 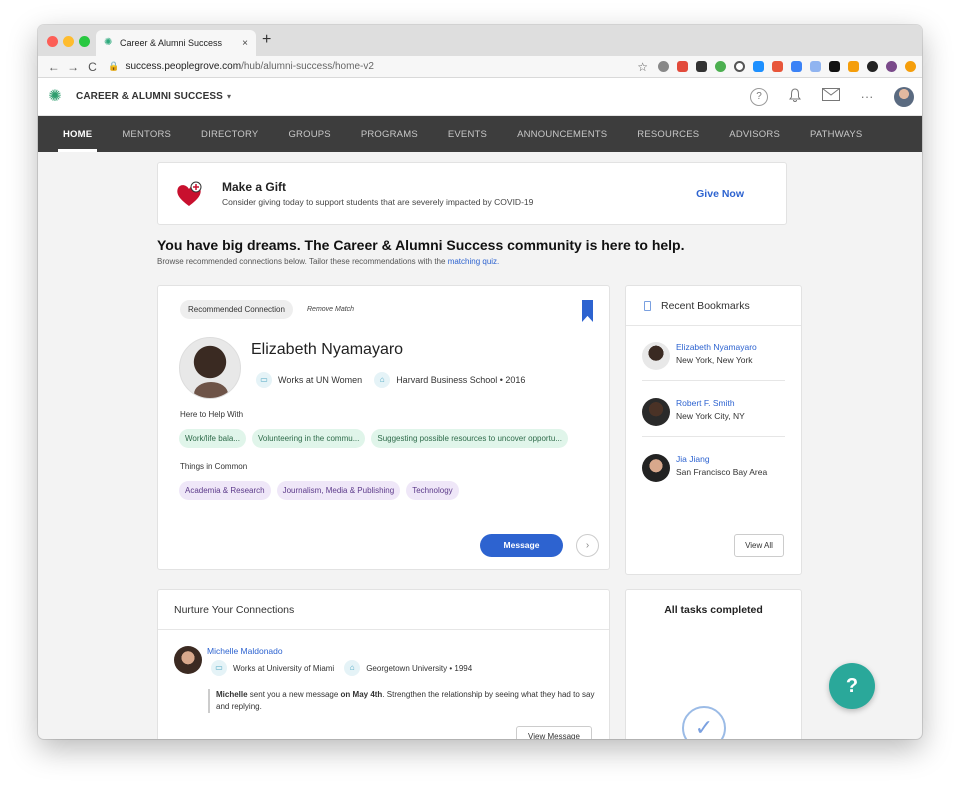 I want to click on nav-advisors: ADVISORS, so click(x=754, y=134).